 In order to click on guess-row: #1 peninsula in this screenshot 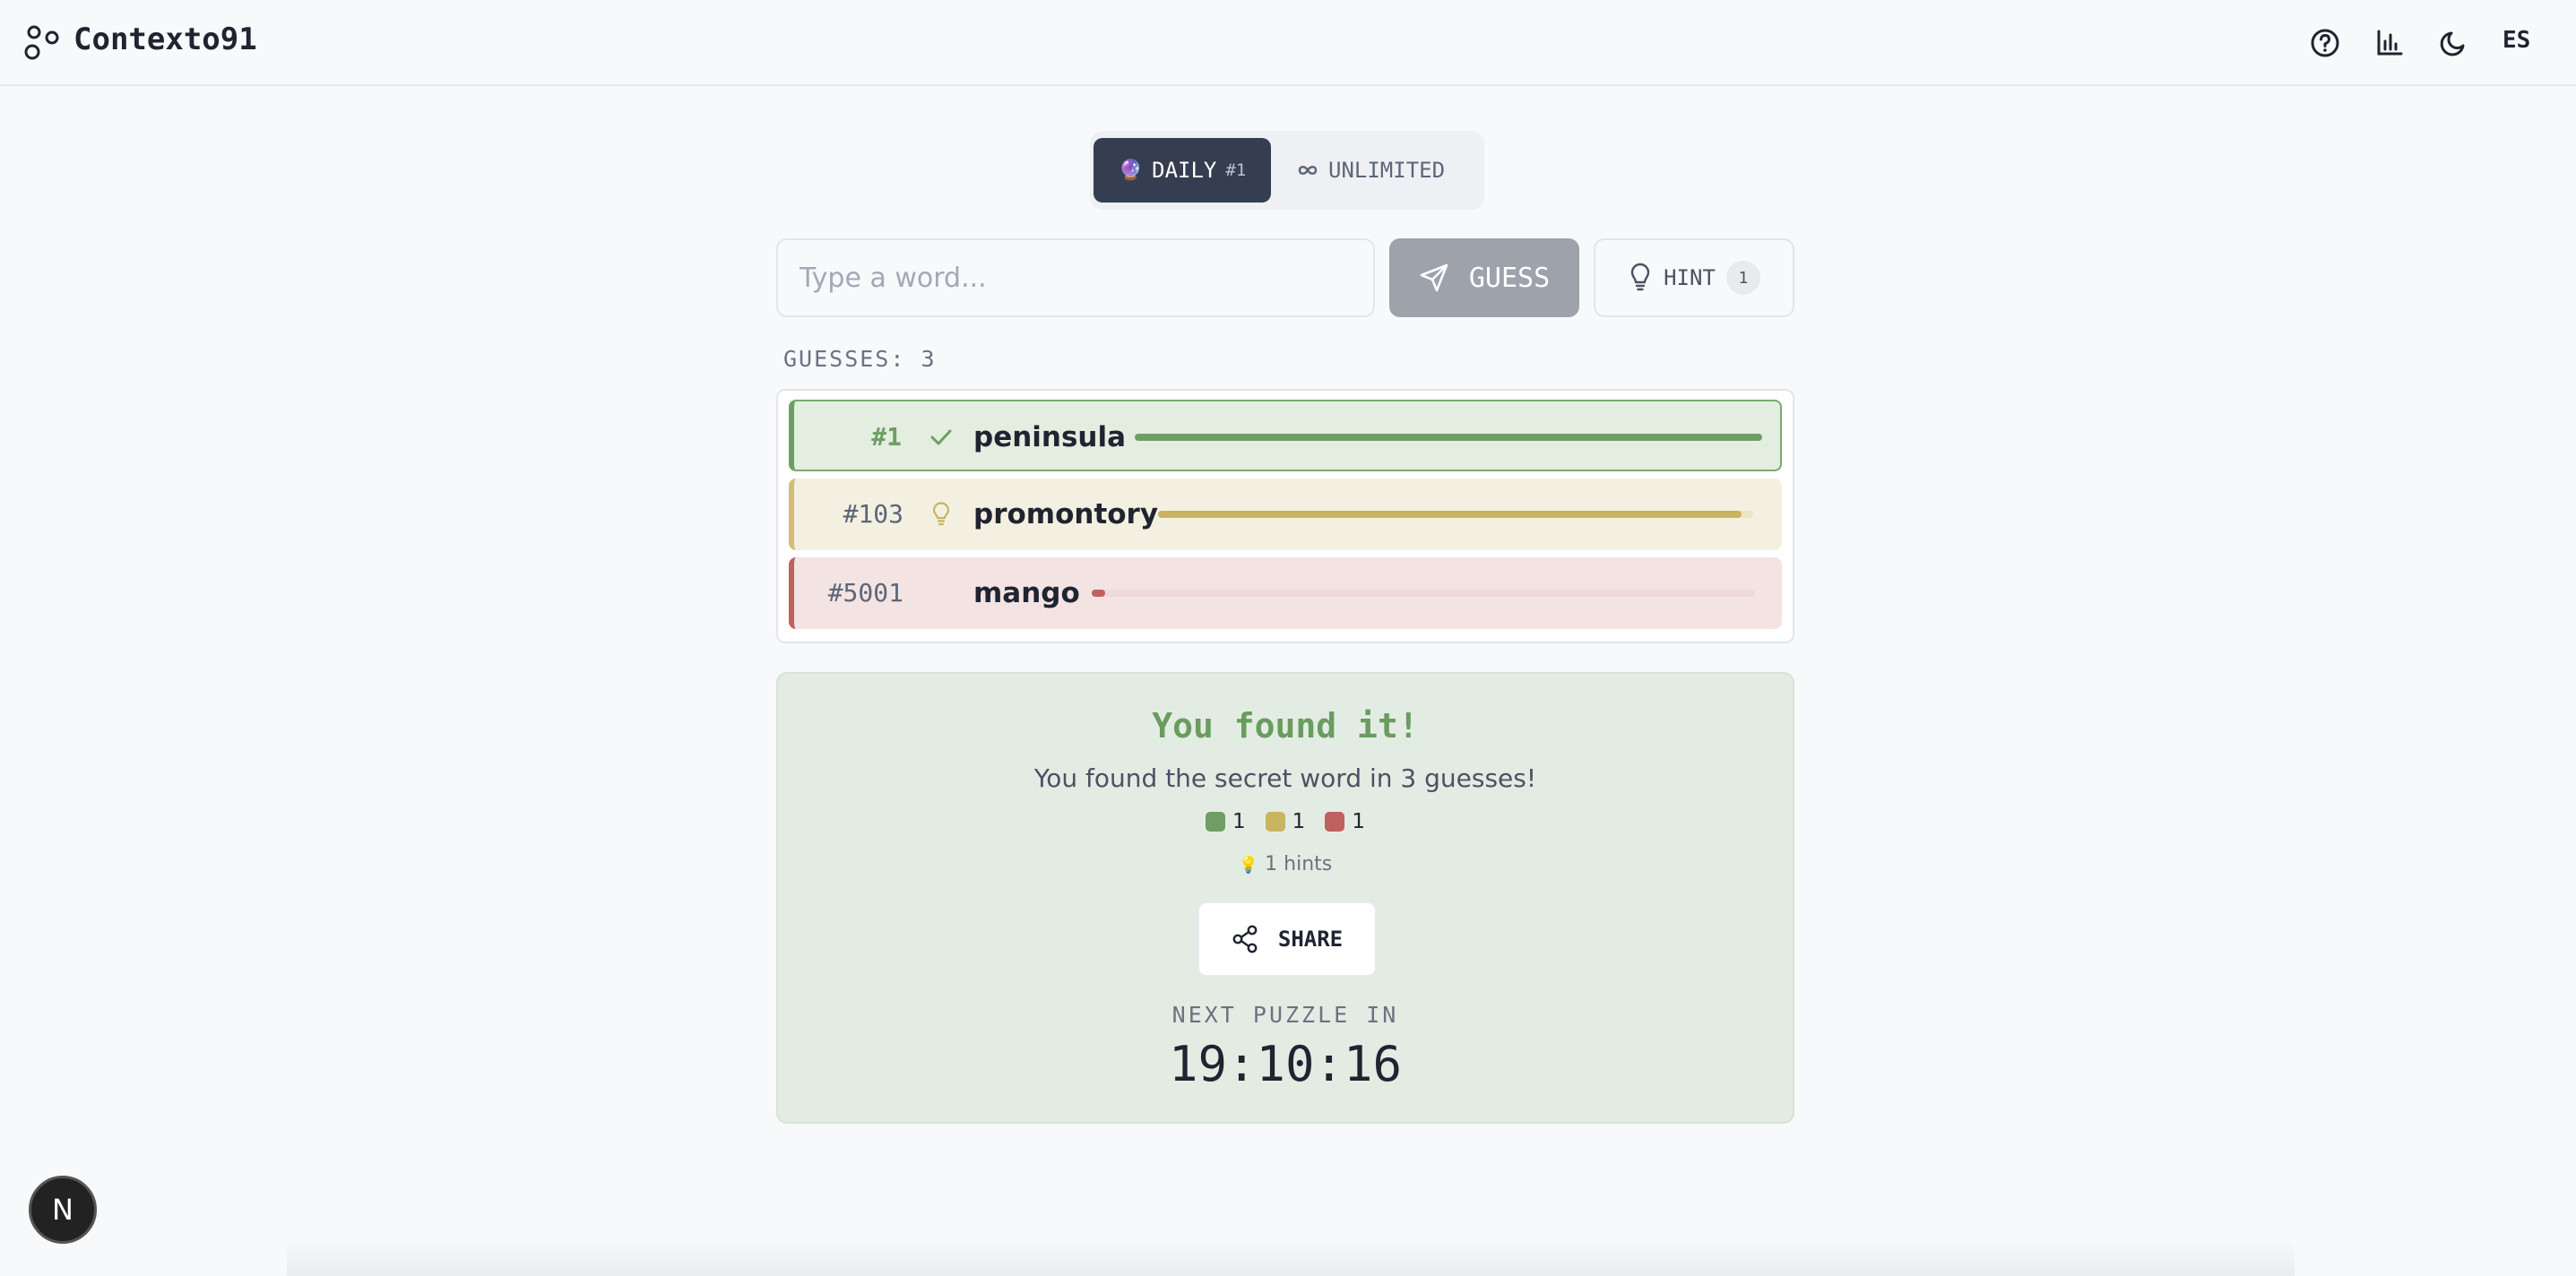, I will do `click(1285, 436)`.